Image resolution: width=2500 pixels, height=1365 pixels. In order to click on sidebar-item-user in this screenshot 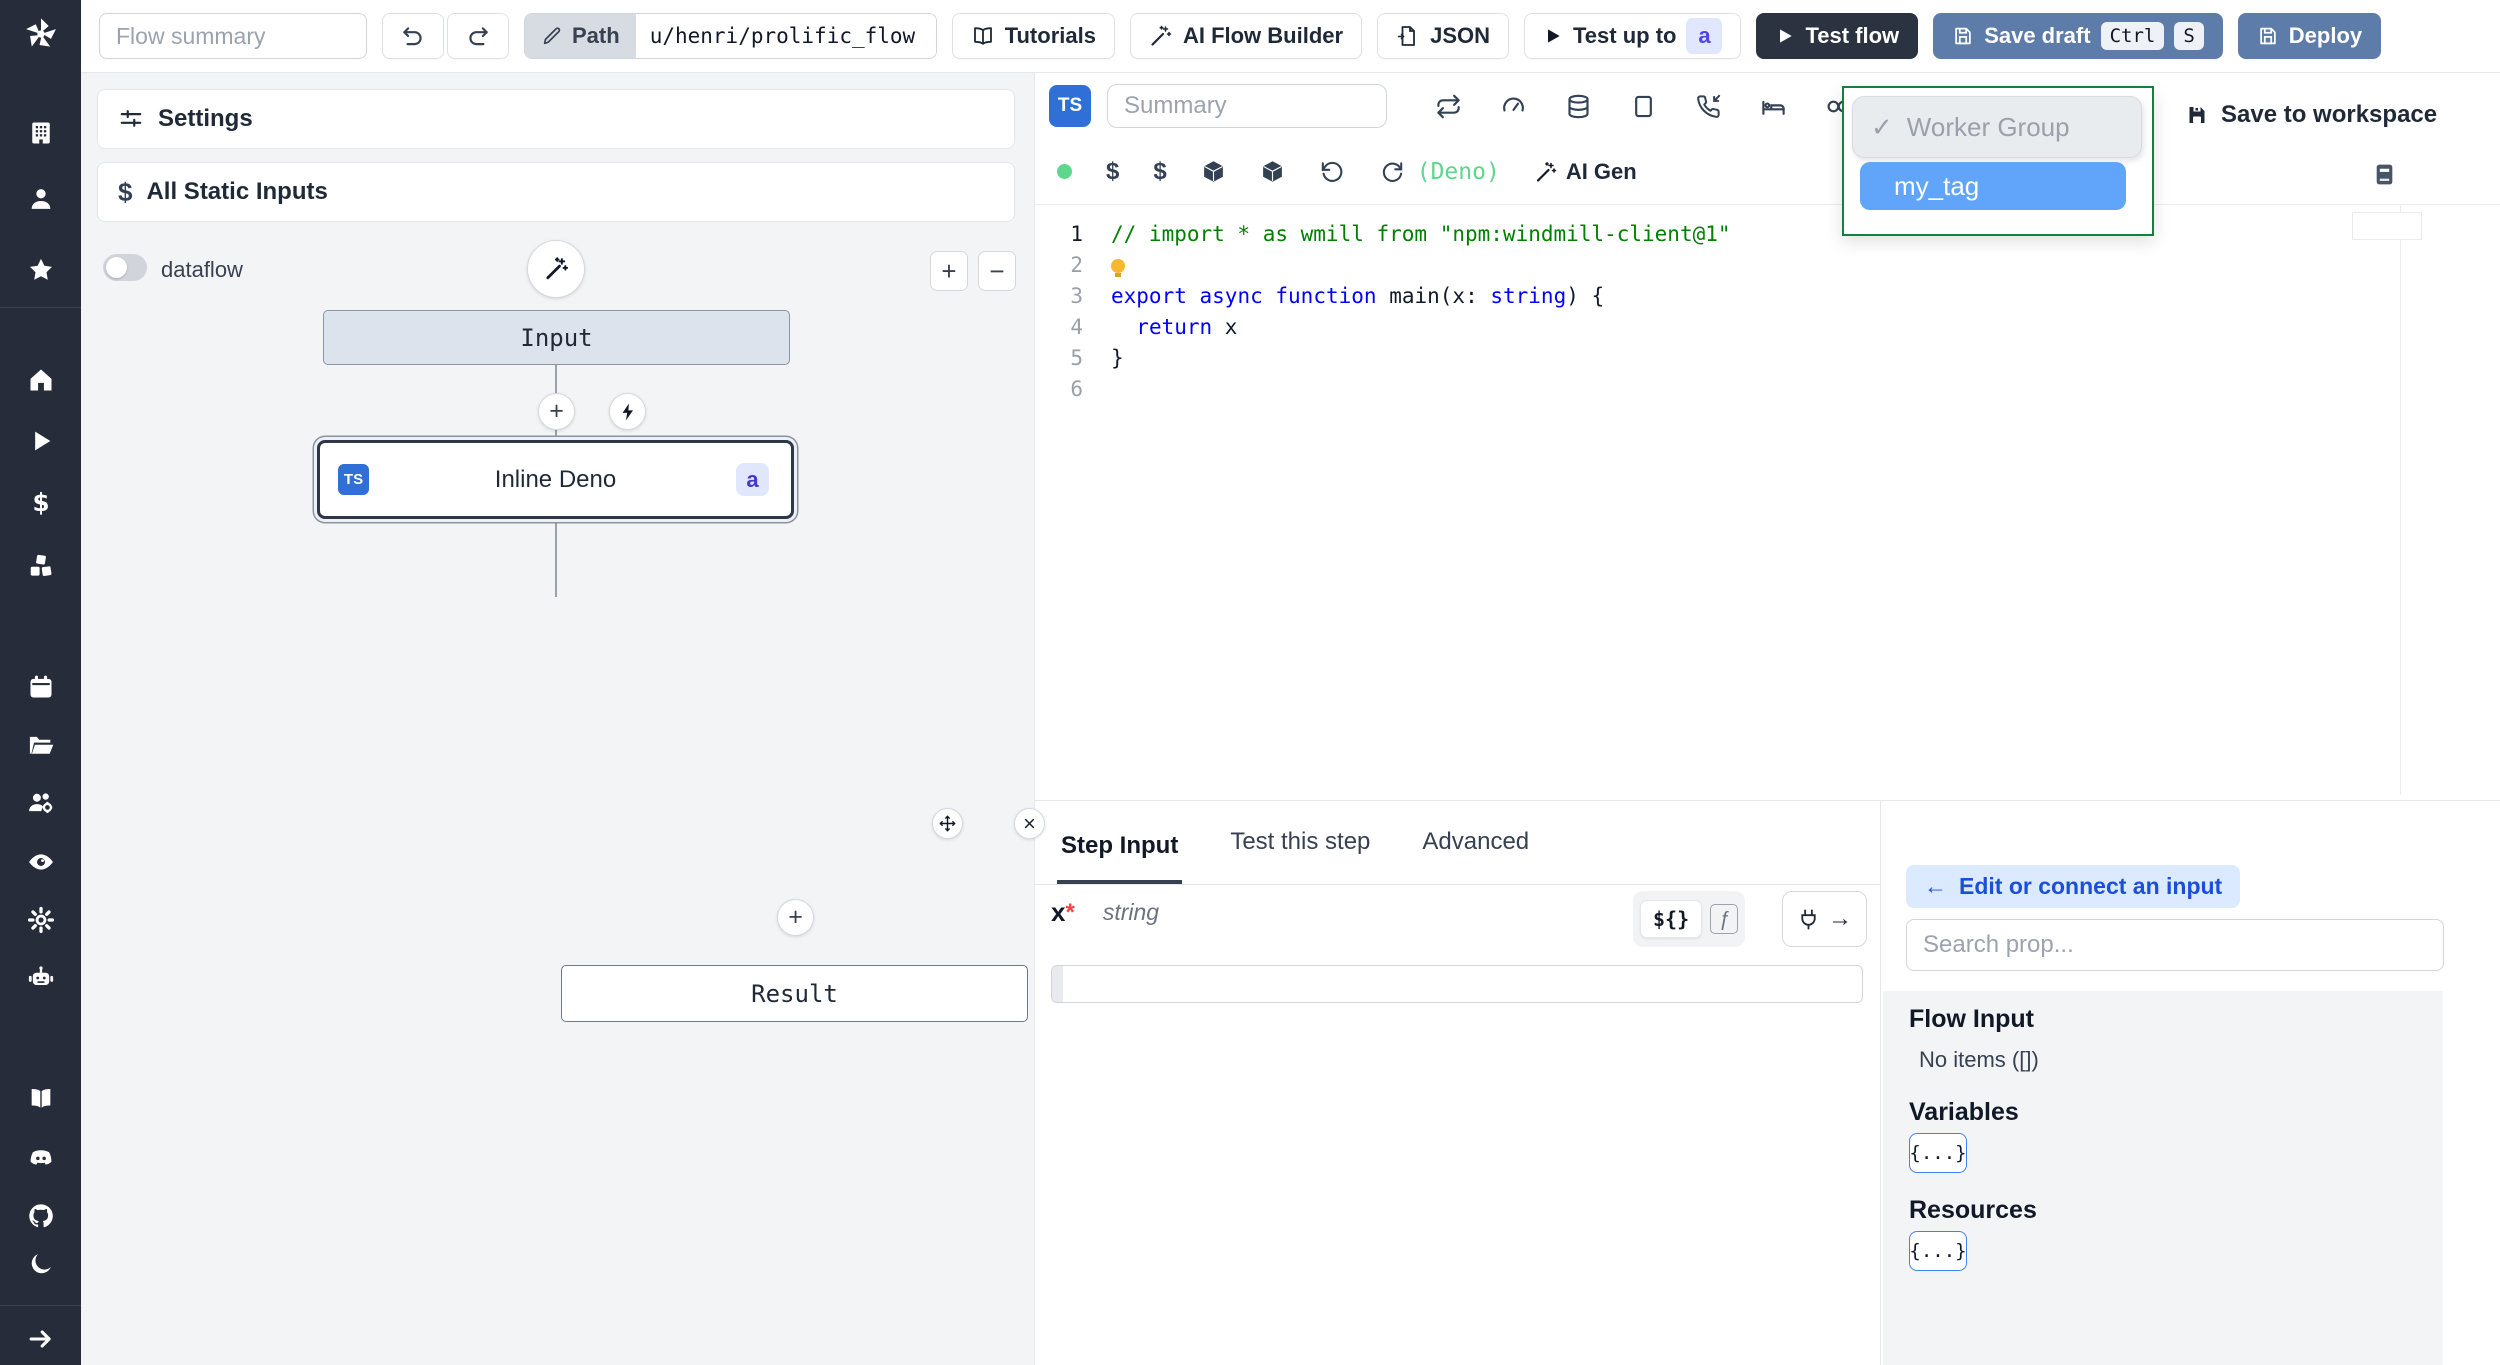, I will do `click(41, 199)`.